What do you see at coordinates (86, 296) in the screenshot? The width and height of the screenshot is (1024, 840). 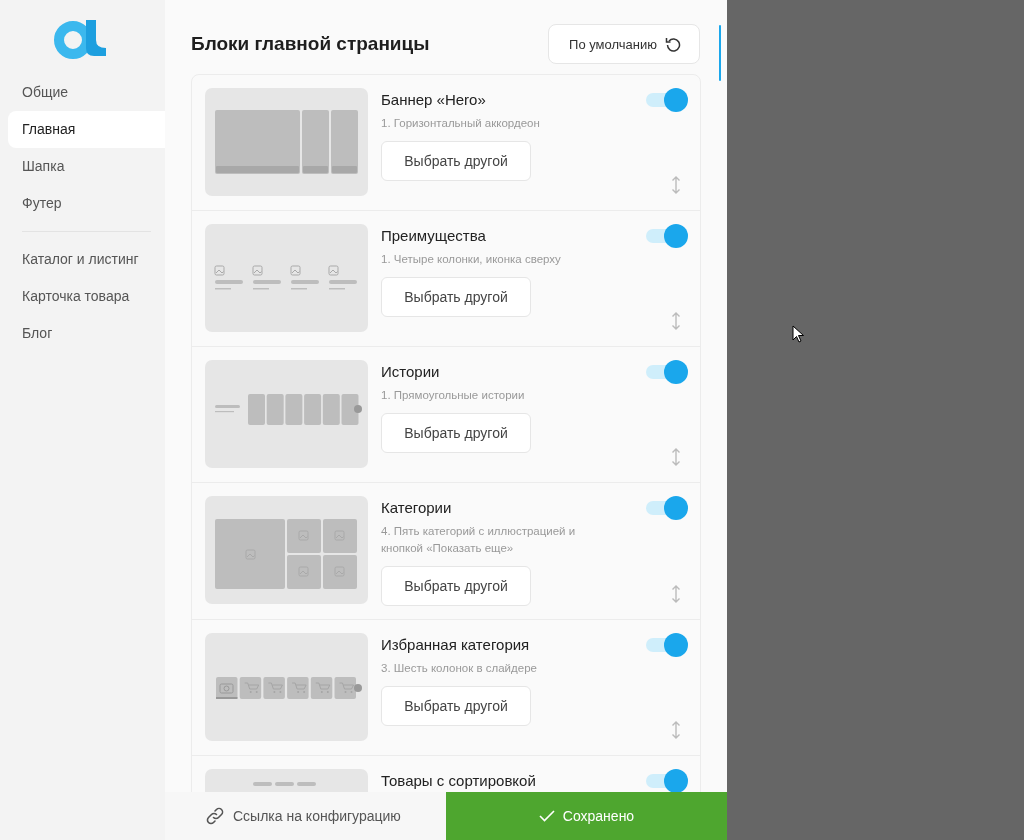 I see `sidebar-item: Карточка товара` at bounding box center [86, 296].